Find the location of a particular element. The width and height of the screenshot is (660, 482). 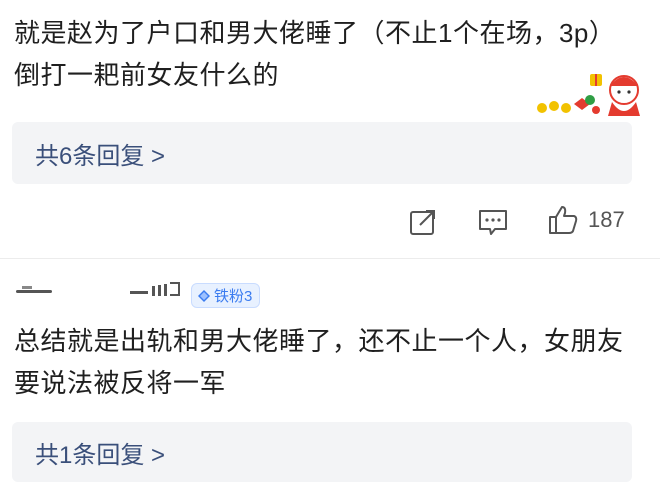

fan-badge: 铁粉3 is located at coordinates (226, 295).